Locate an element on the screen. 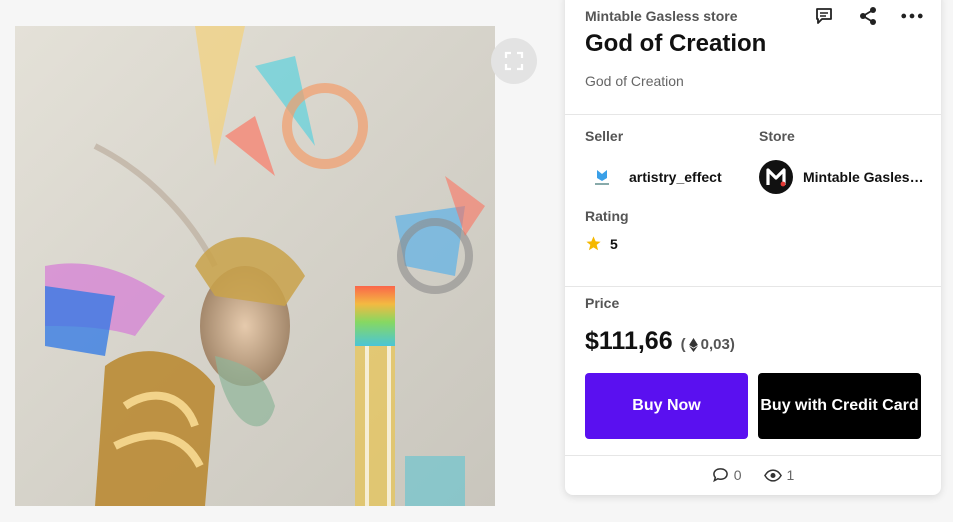 This screenshot has width=953, height=522. header-actions is located at coordinates (868, 16).